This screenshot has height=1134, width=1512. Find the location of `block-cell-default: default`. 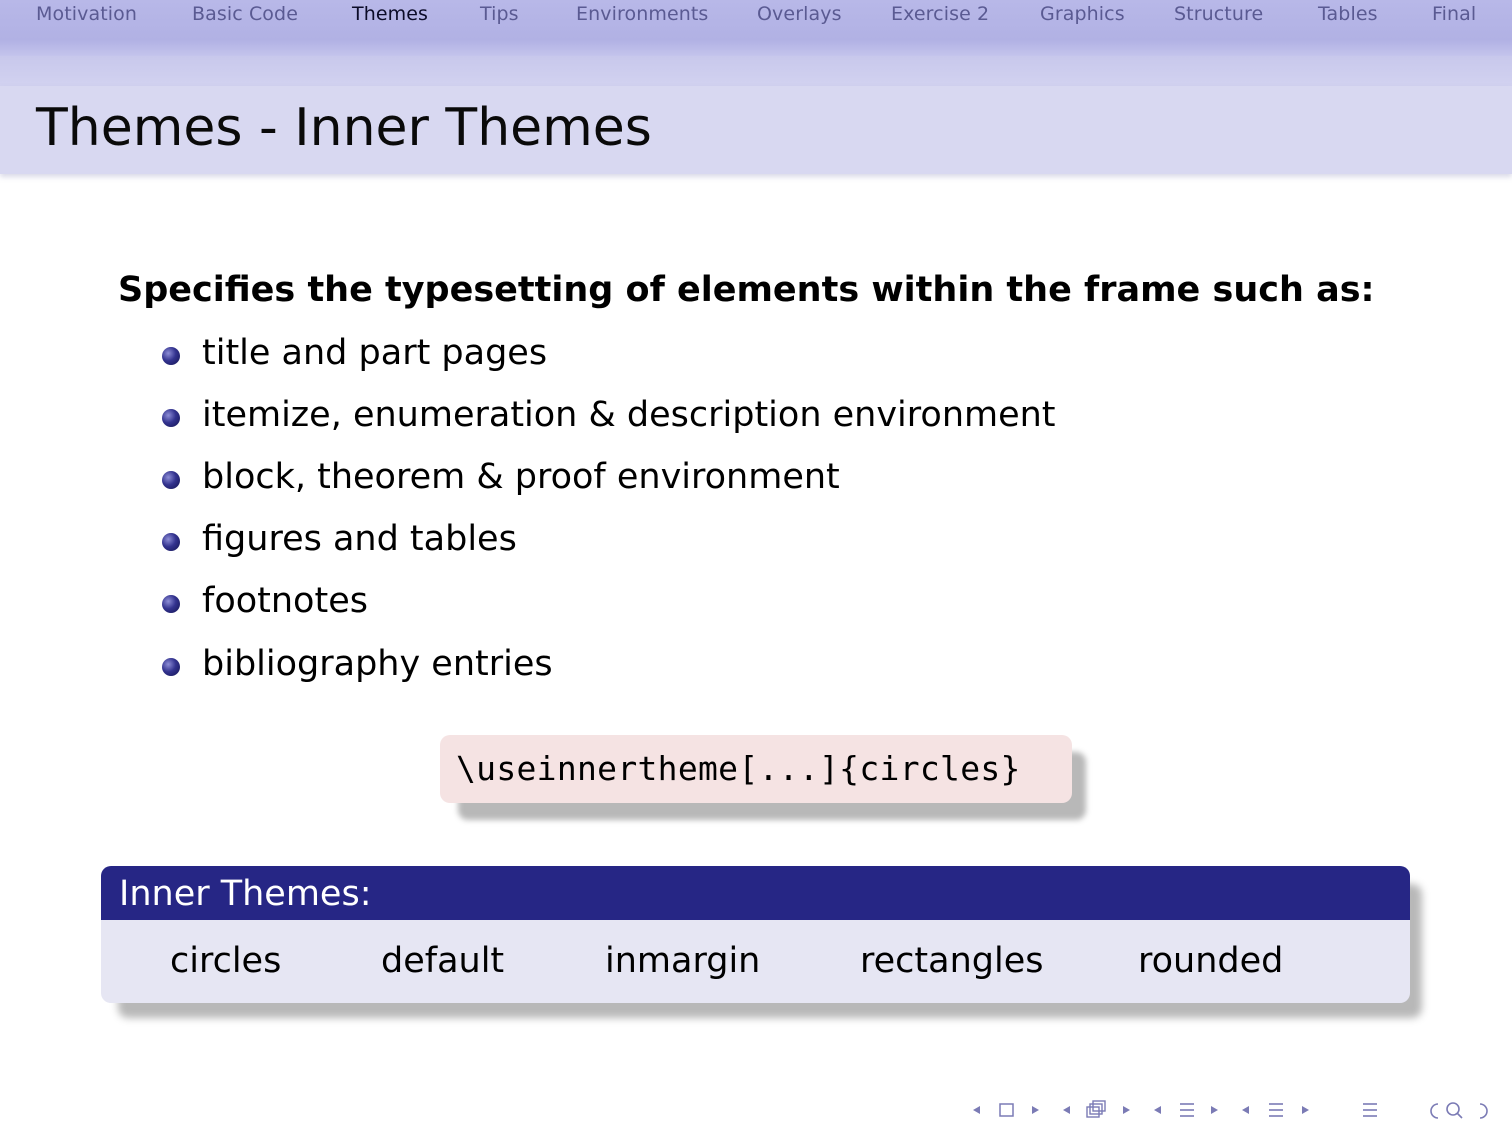

block-cell-default: default is located at coordinates (443, 961).